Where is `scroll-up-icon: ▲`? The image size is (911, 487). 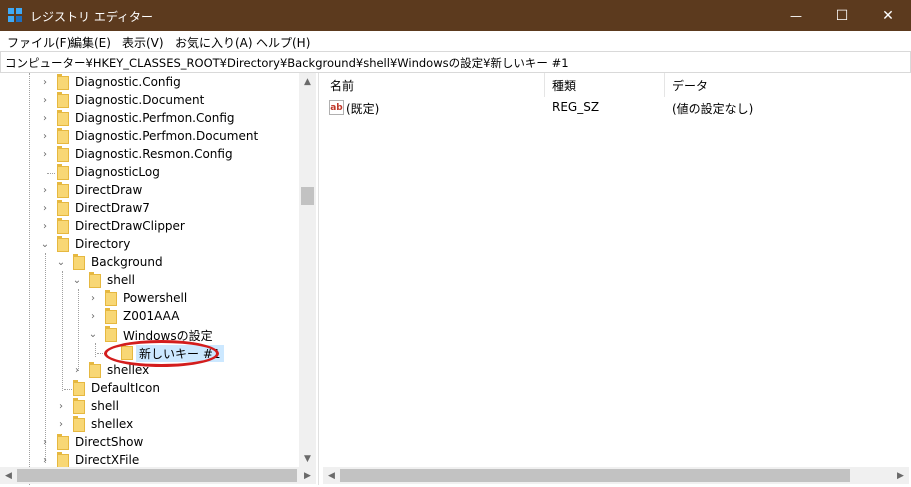 scroll-up-icon: ▲ is located at coordinates (307, 81).